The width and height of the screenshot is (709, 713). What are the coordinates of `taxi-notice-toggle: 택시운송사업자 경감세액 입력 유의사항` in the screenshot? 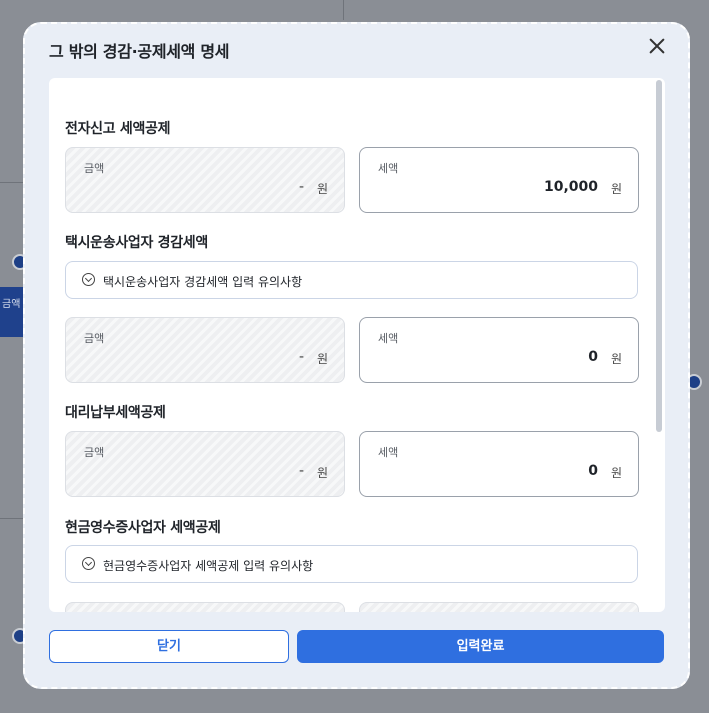 It's located at (351, 280).